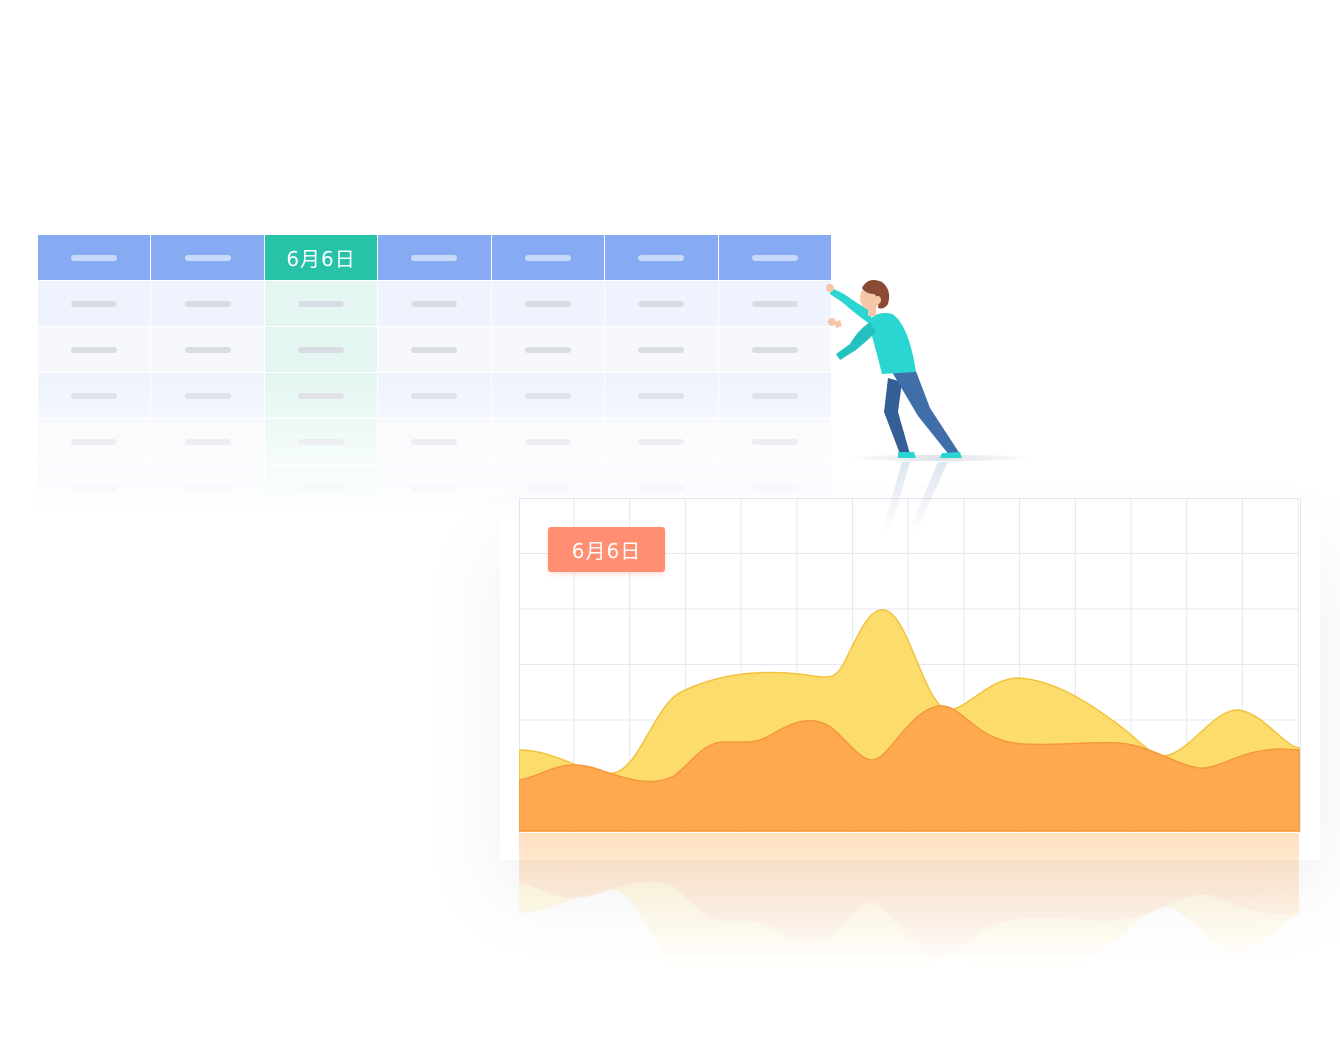  Describe the element at coordinates (915, 497) in the screenshot. I see `leg-reflection` at that location.